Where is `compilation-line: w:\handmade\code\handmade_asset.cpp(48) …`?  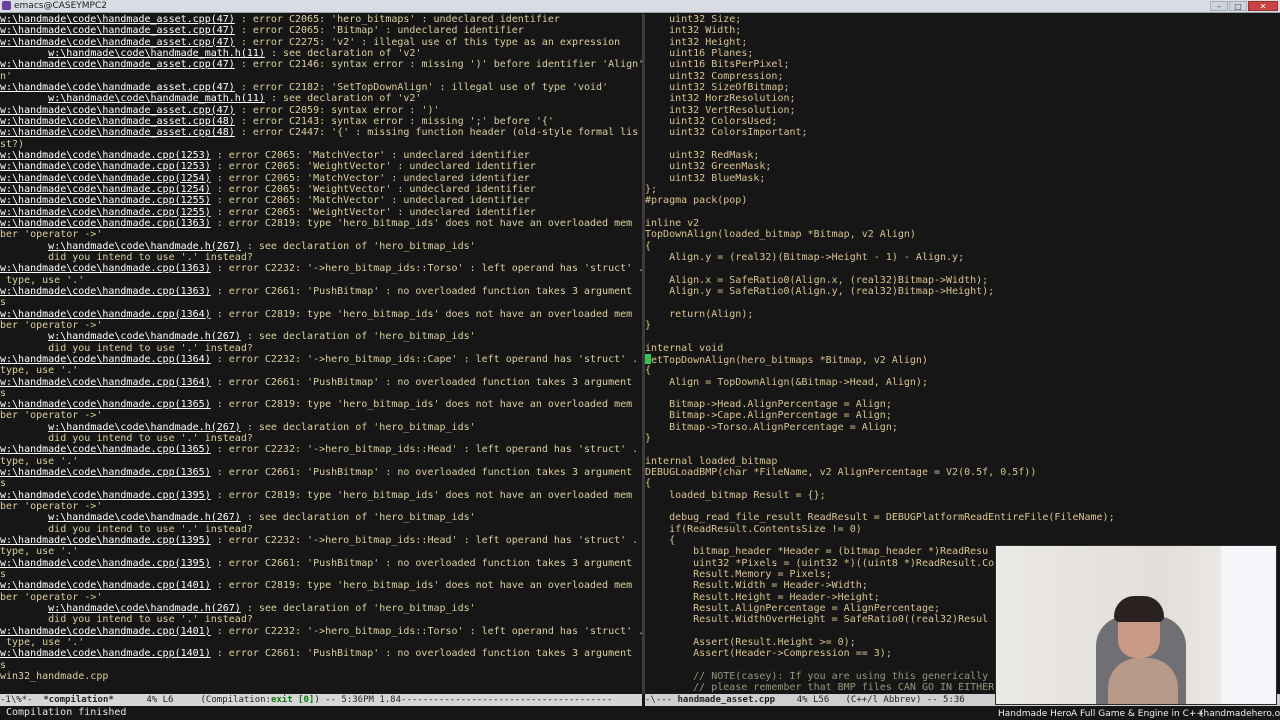 compilation-line: w:\handmade\code\handmade_asset.cpp(48) … is located at coordinates (321, 121).